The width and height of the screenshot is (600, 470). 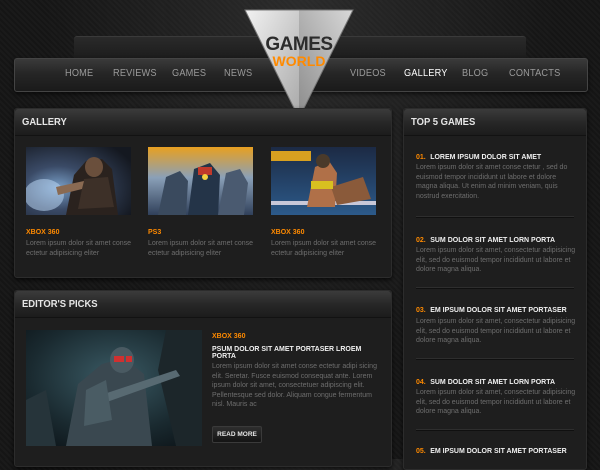 What do you see at coordinates (297, 353) in the screenshot?
I see `editors-headline: PSUM DOLOR SIT AMET PORTASER LROEM PORTA` at bounding box center [297, 353].